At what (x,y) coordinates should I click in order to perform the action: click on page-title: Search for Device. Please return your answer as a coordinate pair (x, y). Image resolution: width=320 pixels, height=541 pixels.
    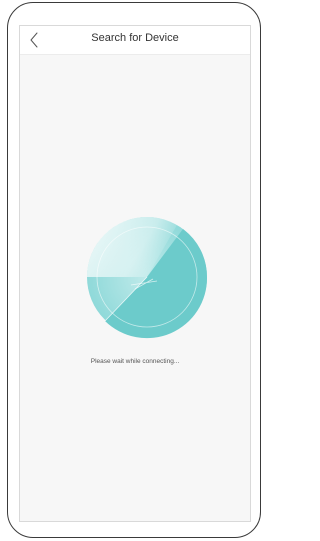
    Looking at the image, I should click on (135, 38).